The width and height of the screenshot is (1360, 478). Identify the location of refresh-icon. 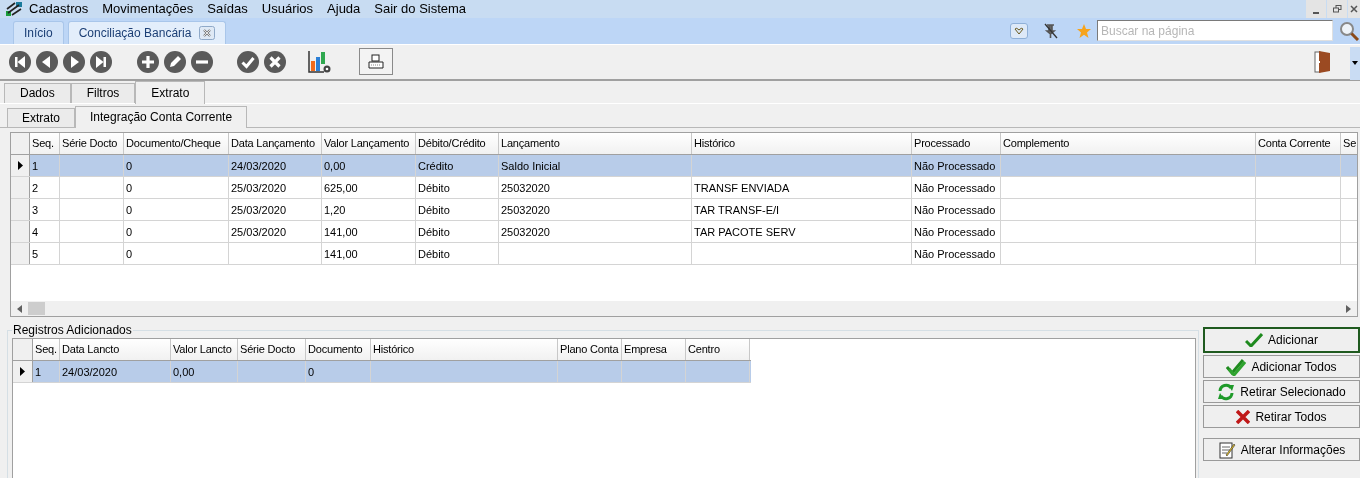
(1226, 391).